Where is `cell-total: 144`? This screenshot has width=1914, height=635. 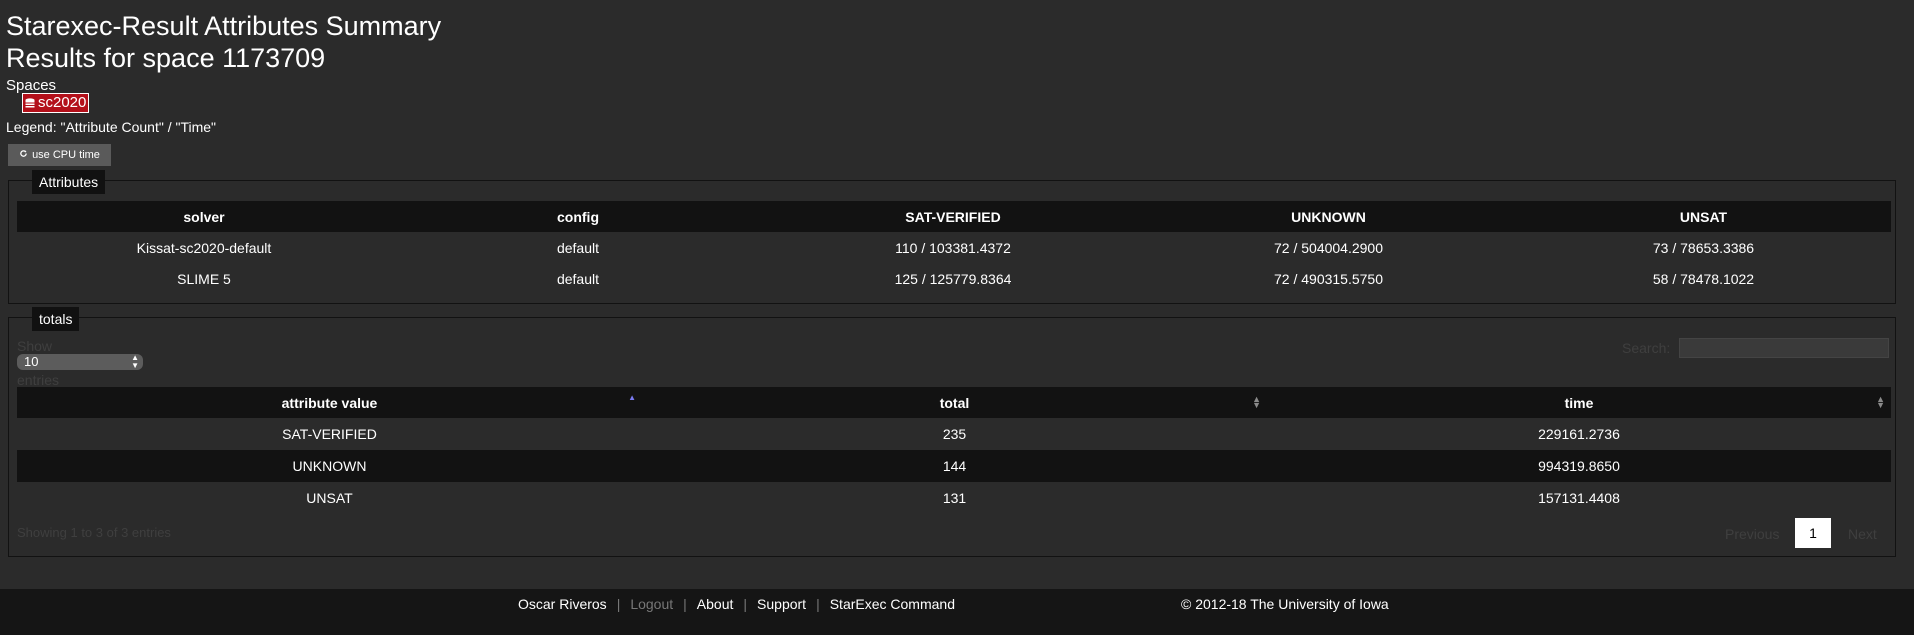 cell-total: 144 is located at coordinates (954, 466).